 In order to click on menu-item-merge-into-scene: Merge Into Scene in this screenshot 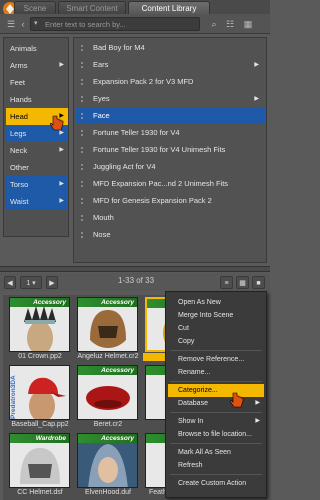, I will do `click(216, 315)`.